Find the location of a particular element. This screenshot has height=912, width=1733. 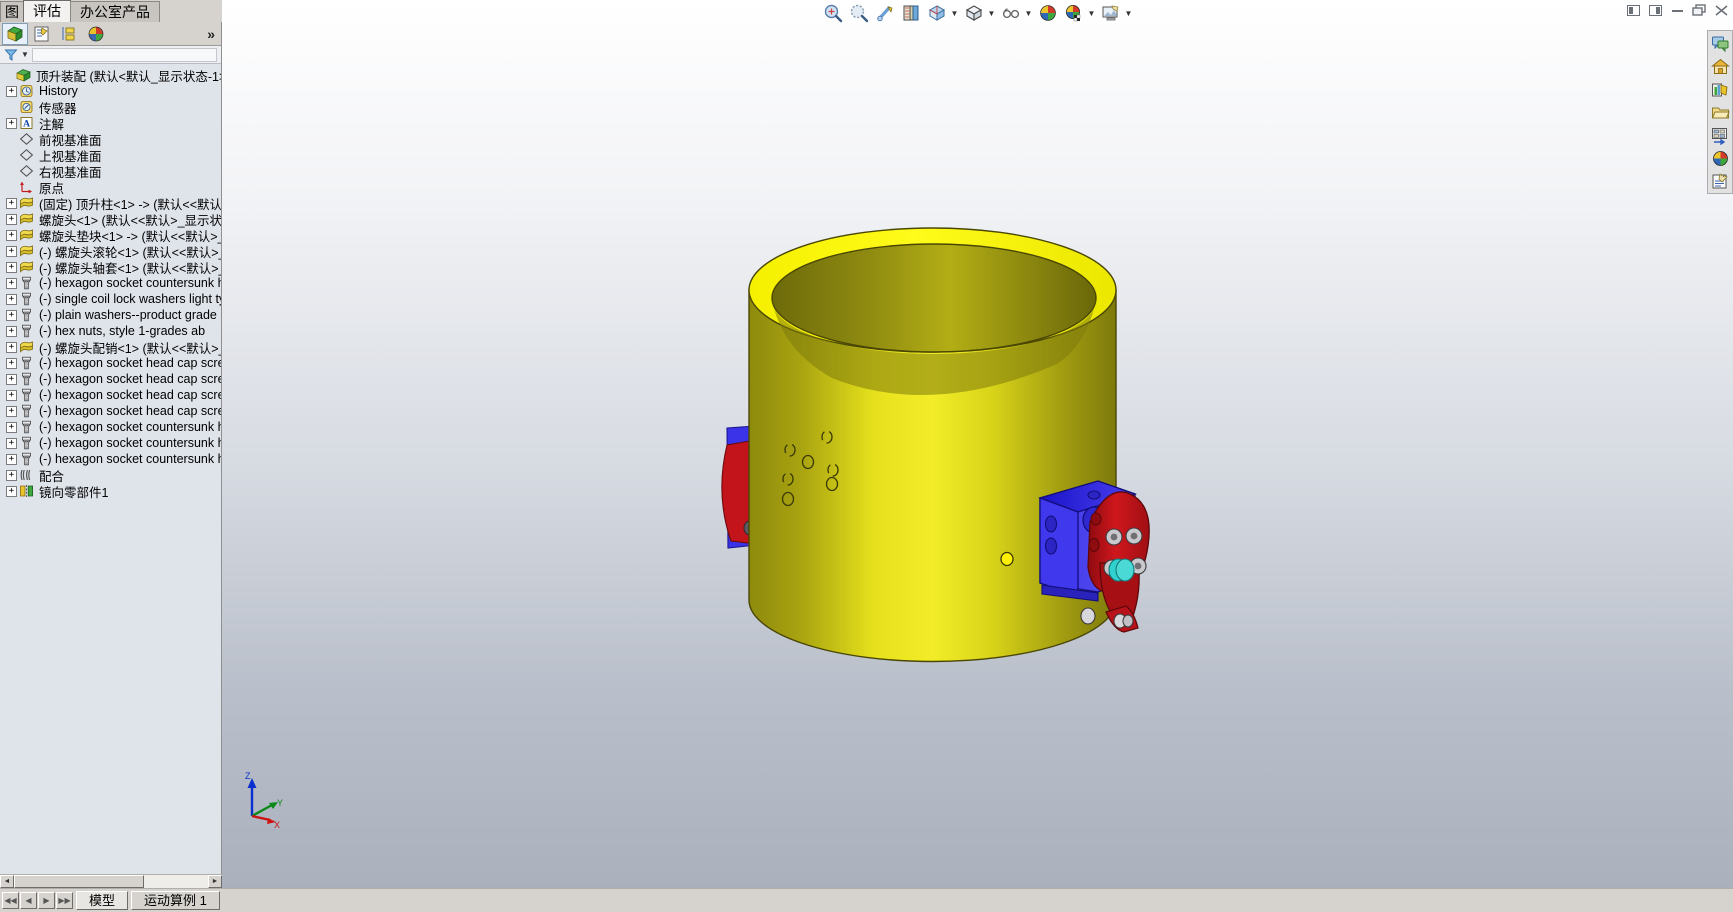

hide-show-items-button: ▼ is located at coordinates (1016, 13).